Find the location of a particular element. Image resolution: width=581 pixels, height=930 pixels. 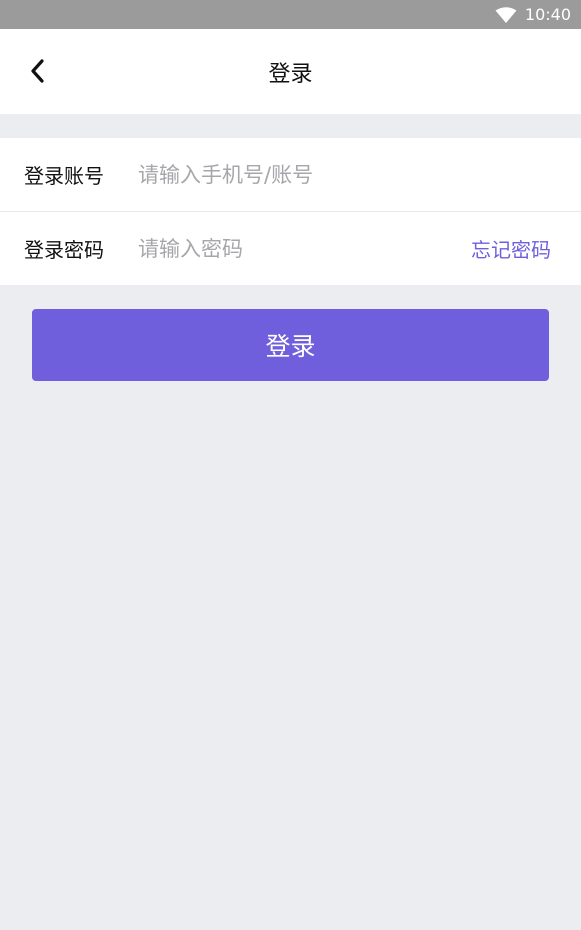

password-row: 登录密码 忘记密码 is located at coordinates (290, 248).